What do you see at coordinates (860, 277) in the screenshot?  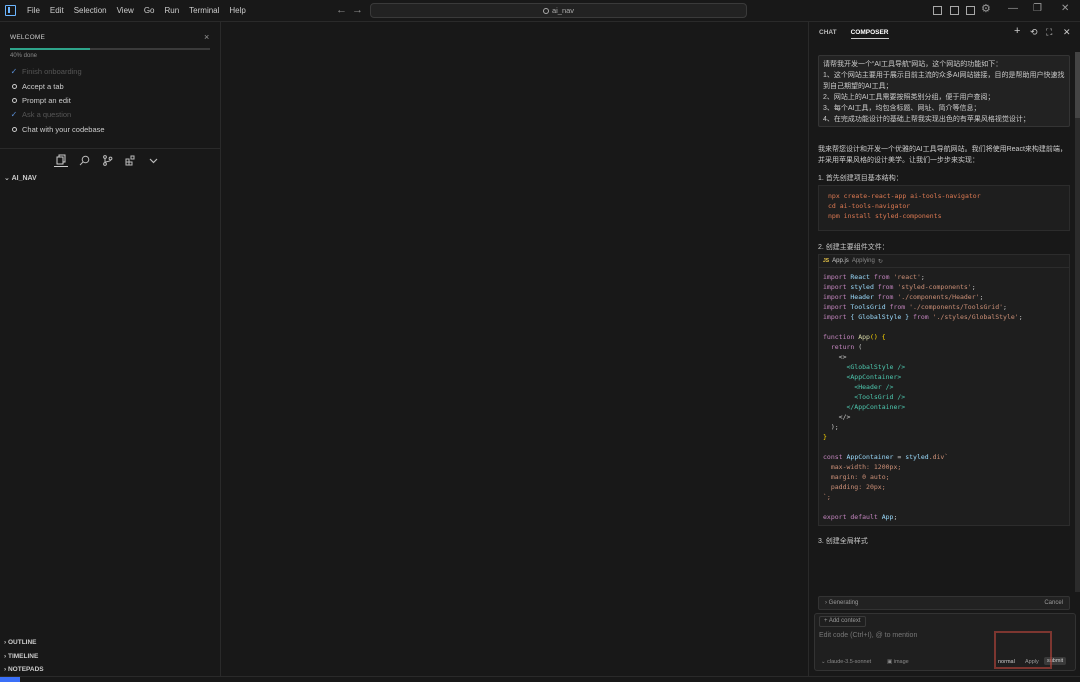 I see `code-token: React` at bounding box center [860, 277].